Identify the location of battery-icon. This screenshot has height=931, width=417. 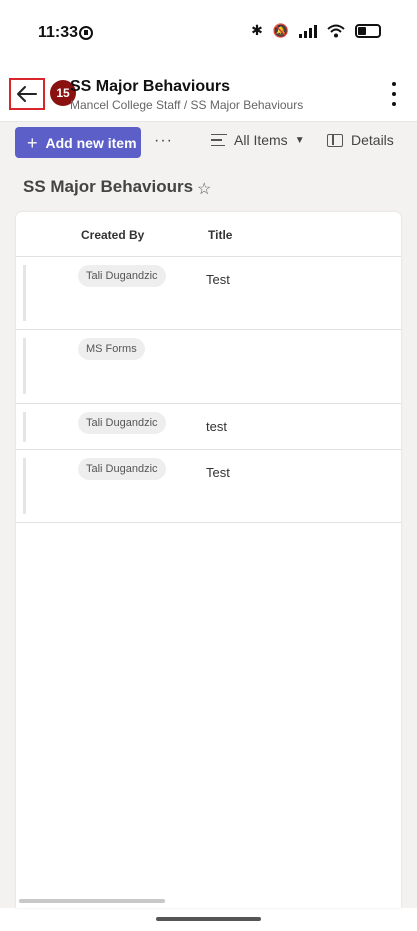
(368, 30).